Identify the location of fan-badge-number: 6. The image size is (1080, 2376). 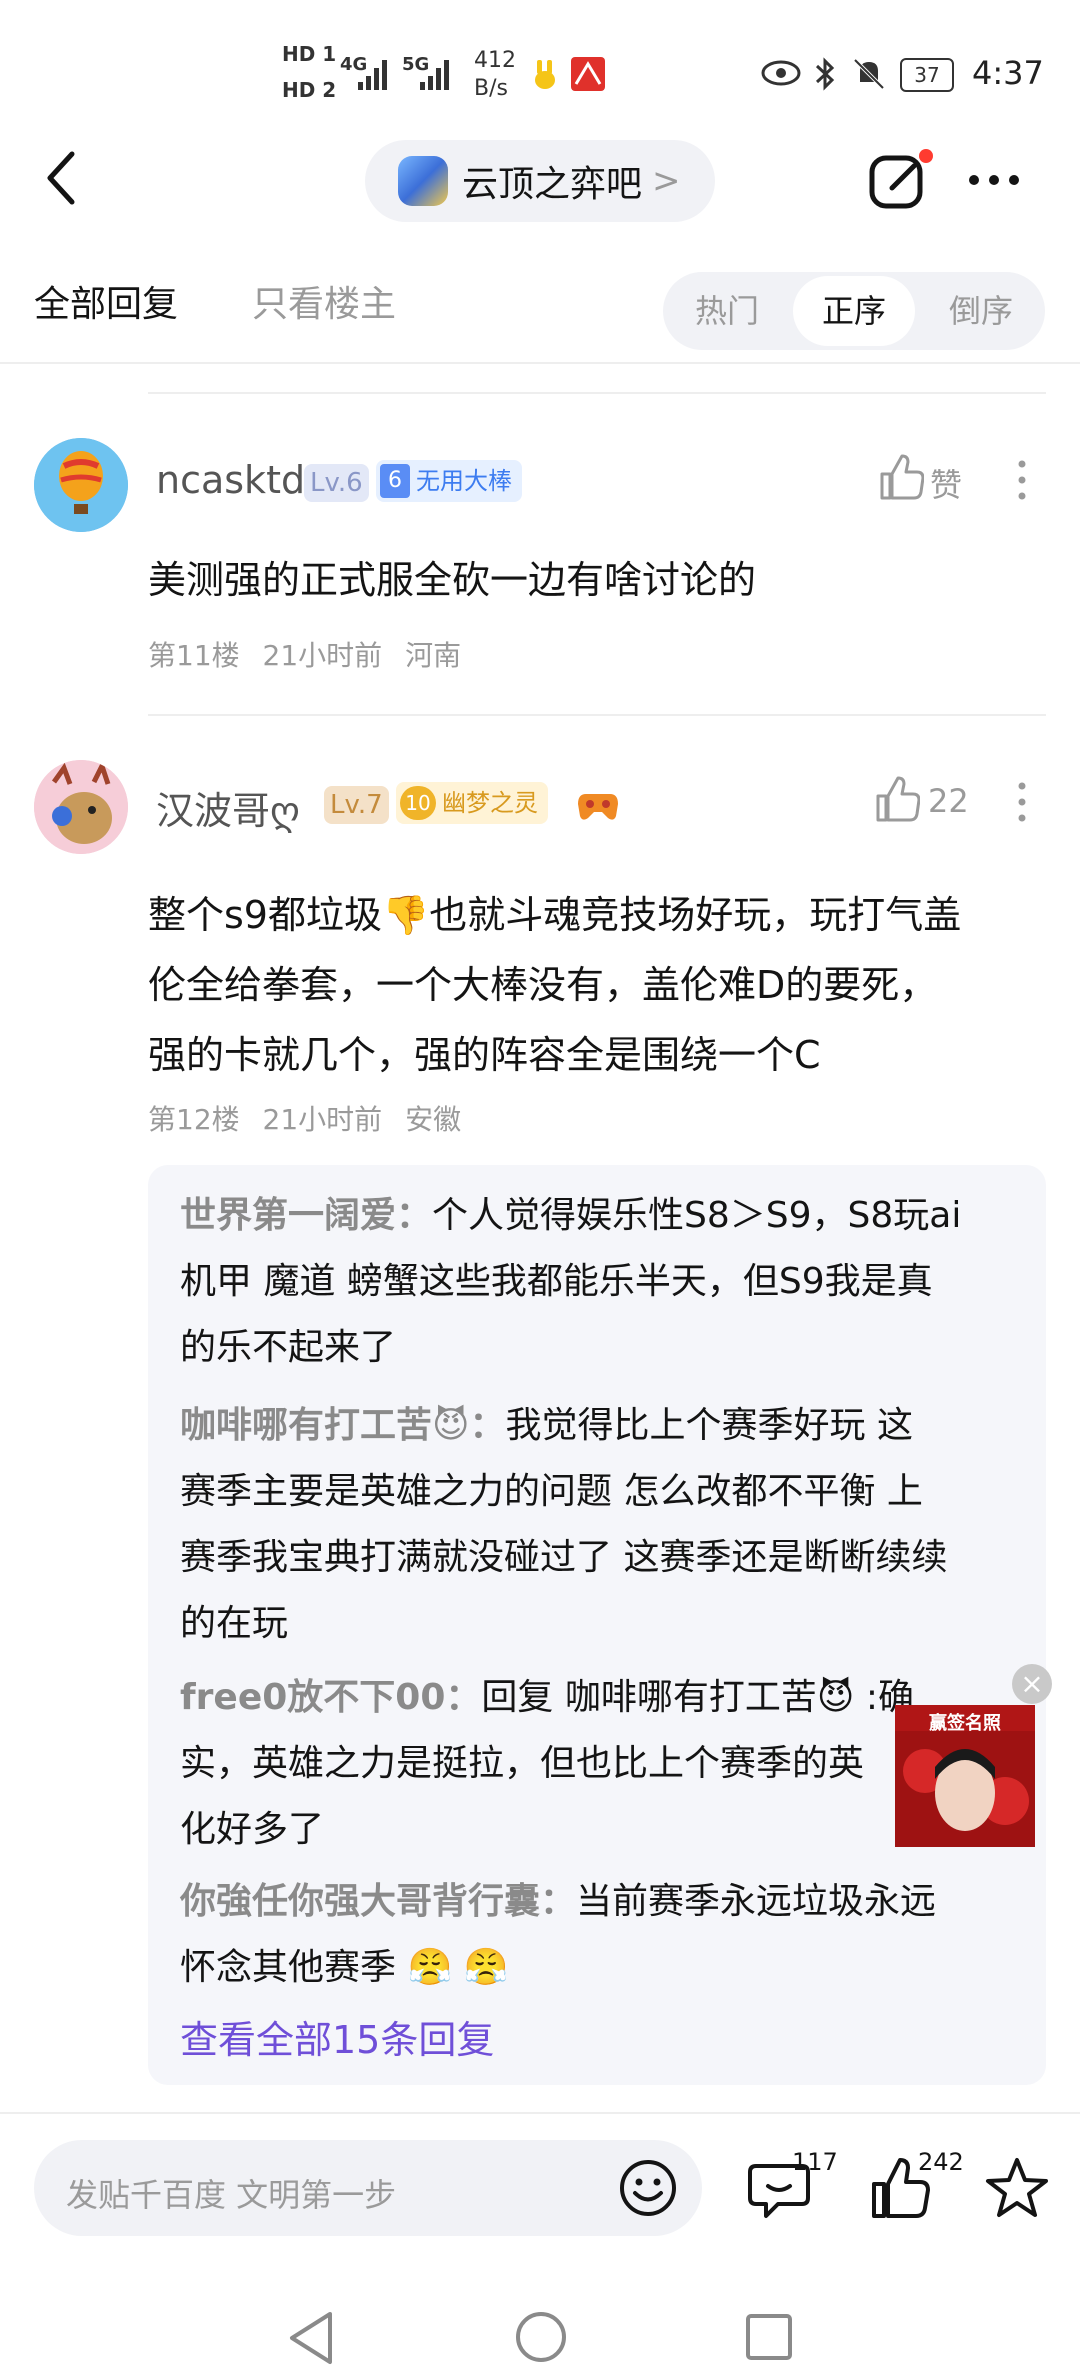
(395, 481).